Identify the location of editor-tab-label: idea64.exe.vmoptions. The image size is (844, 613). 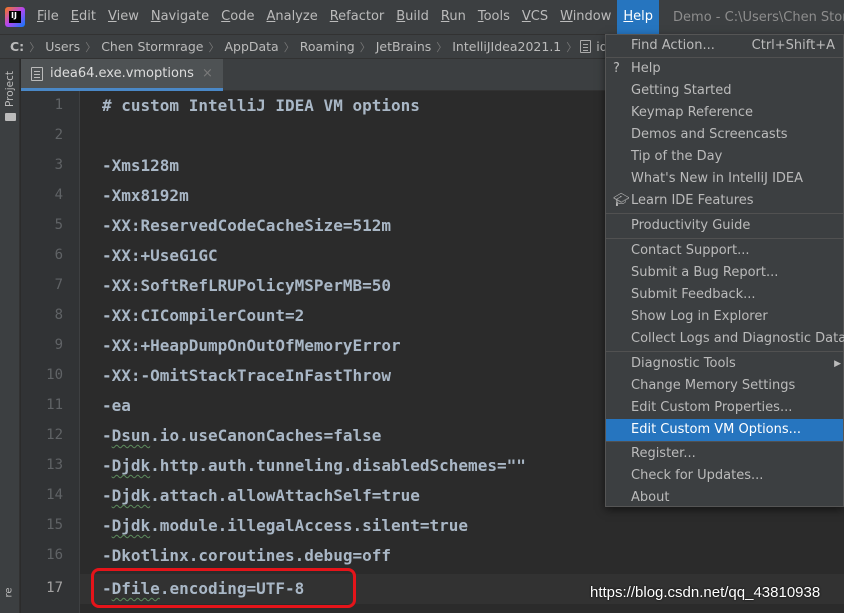
(122, 73).